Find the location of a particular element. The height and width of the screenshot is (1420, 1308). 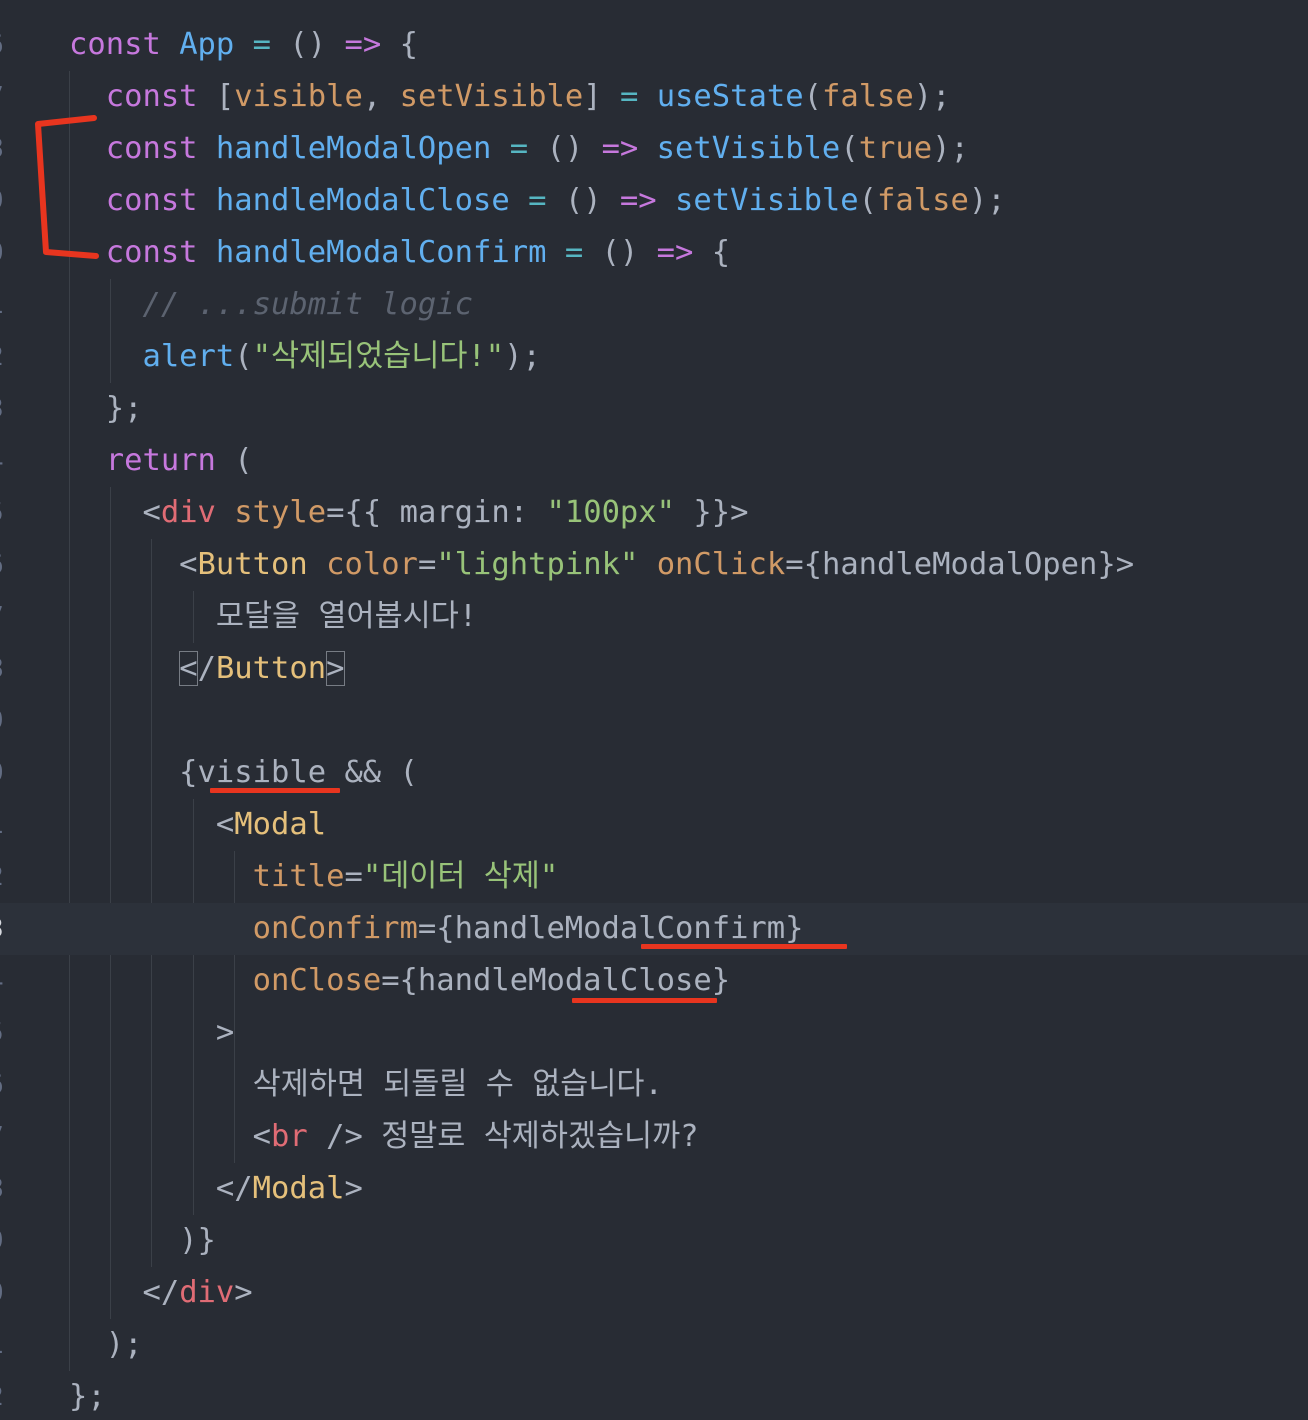

code-text: 모달을 열어봅시다! is located at coordinates (273, 617).